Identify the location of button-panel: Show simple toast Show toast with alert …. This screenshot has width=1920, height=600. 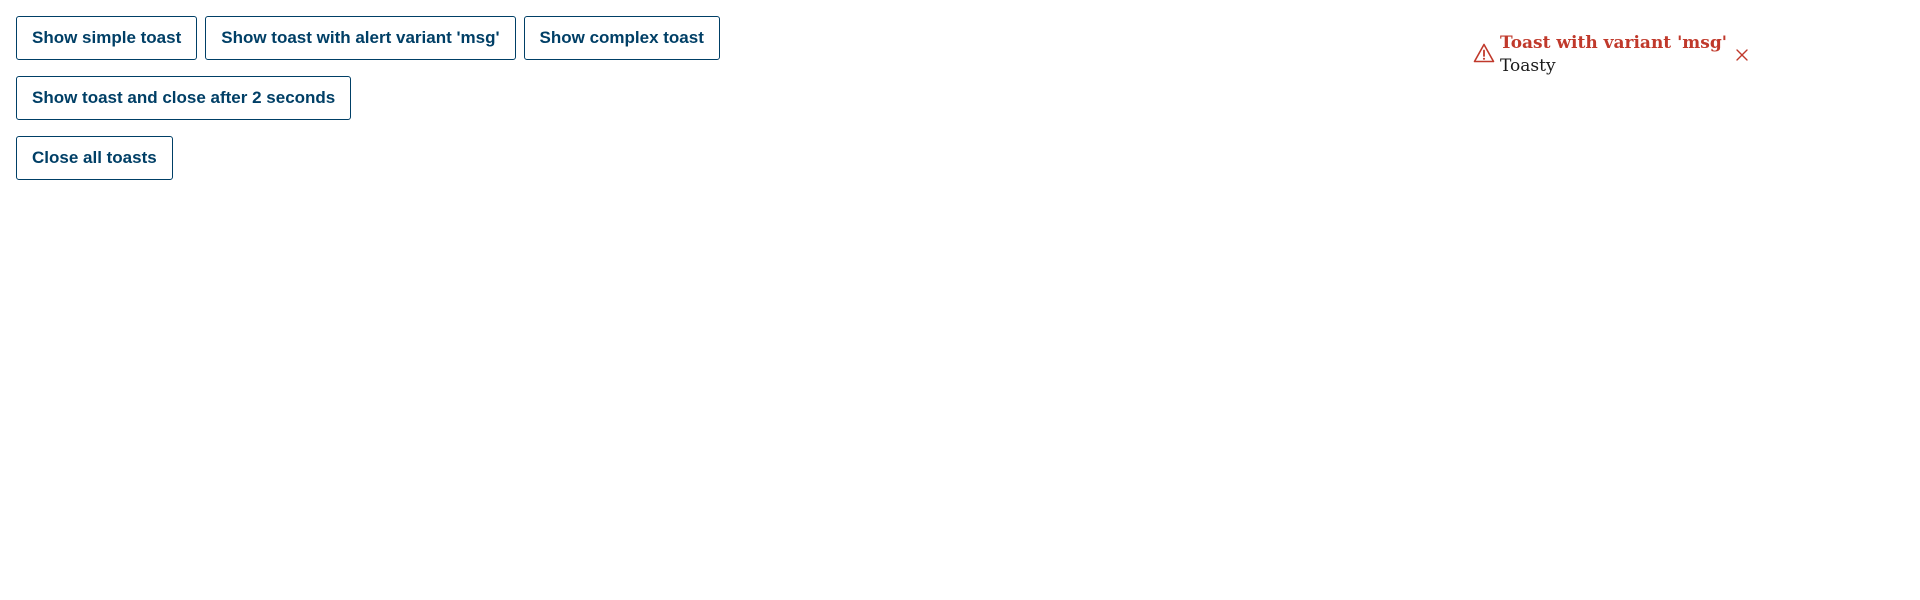
(368, 106).